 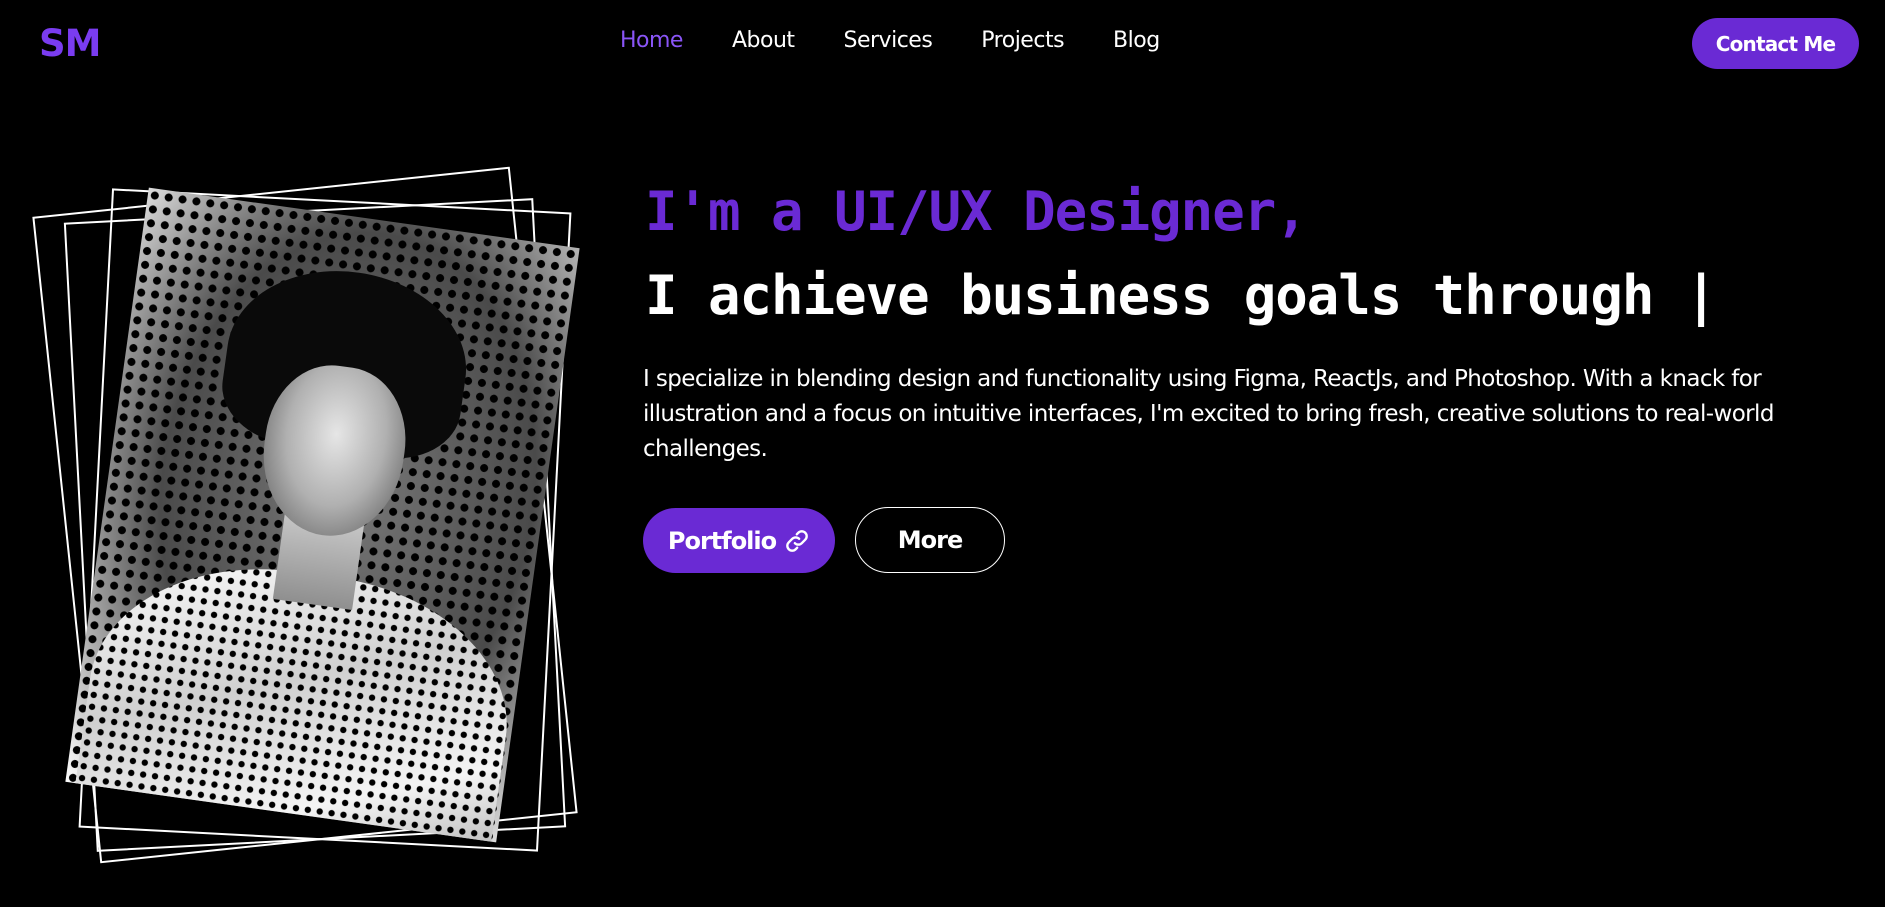 I want to click on nav-item-about: About, so click(x=763, y=40).